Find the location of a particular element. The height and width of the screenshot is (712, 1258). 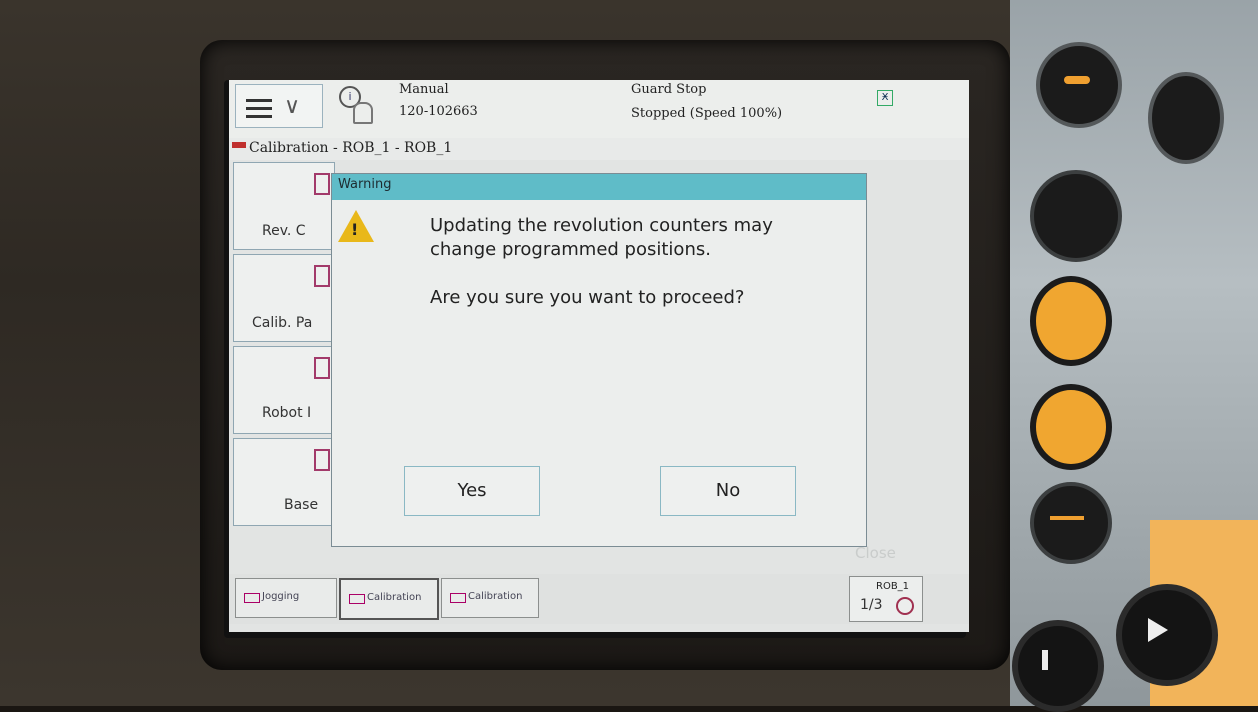

nav-item-rev-counters: Rev. C is located at coordinates (284, 206).